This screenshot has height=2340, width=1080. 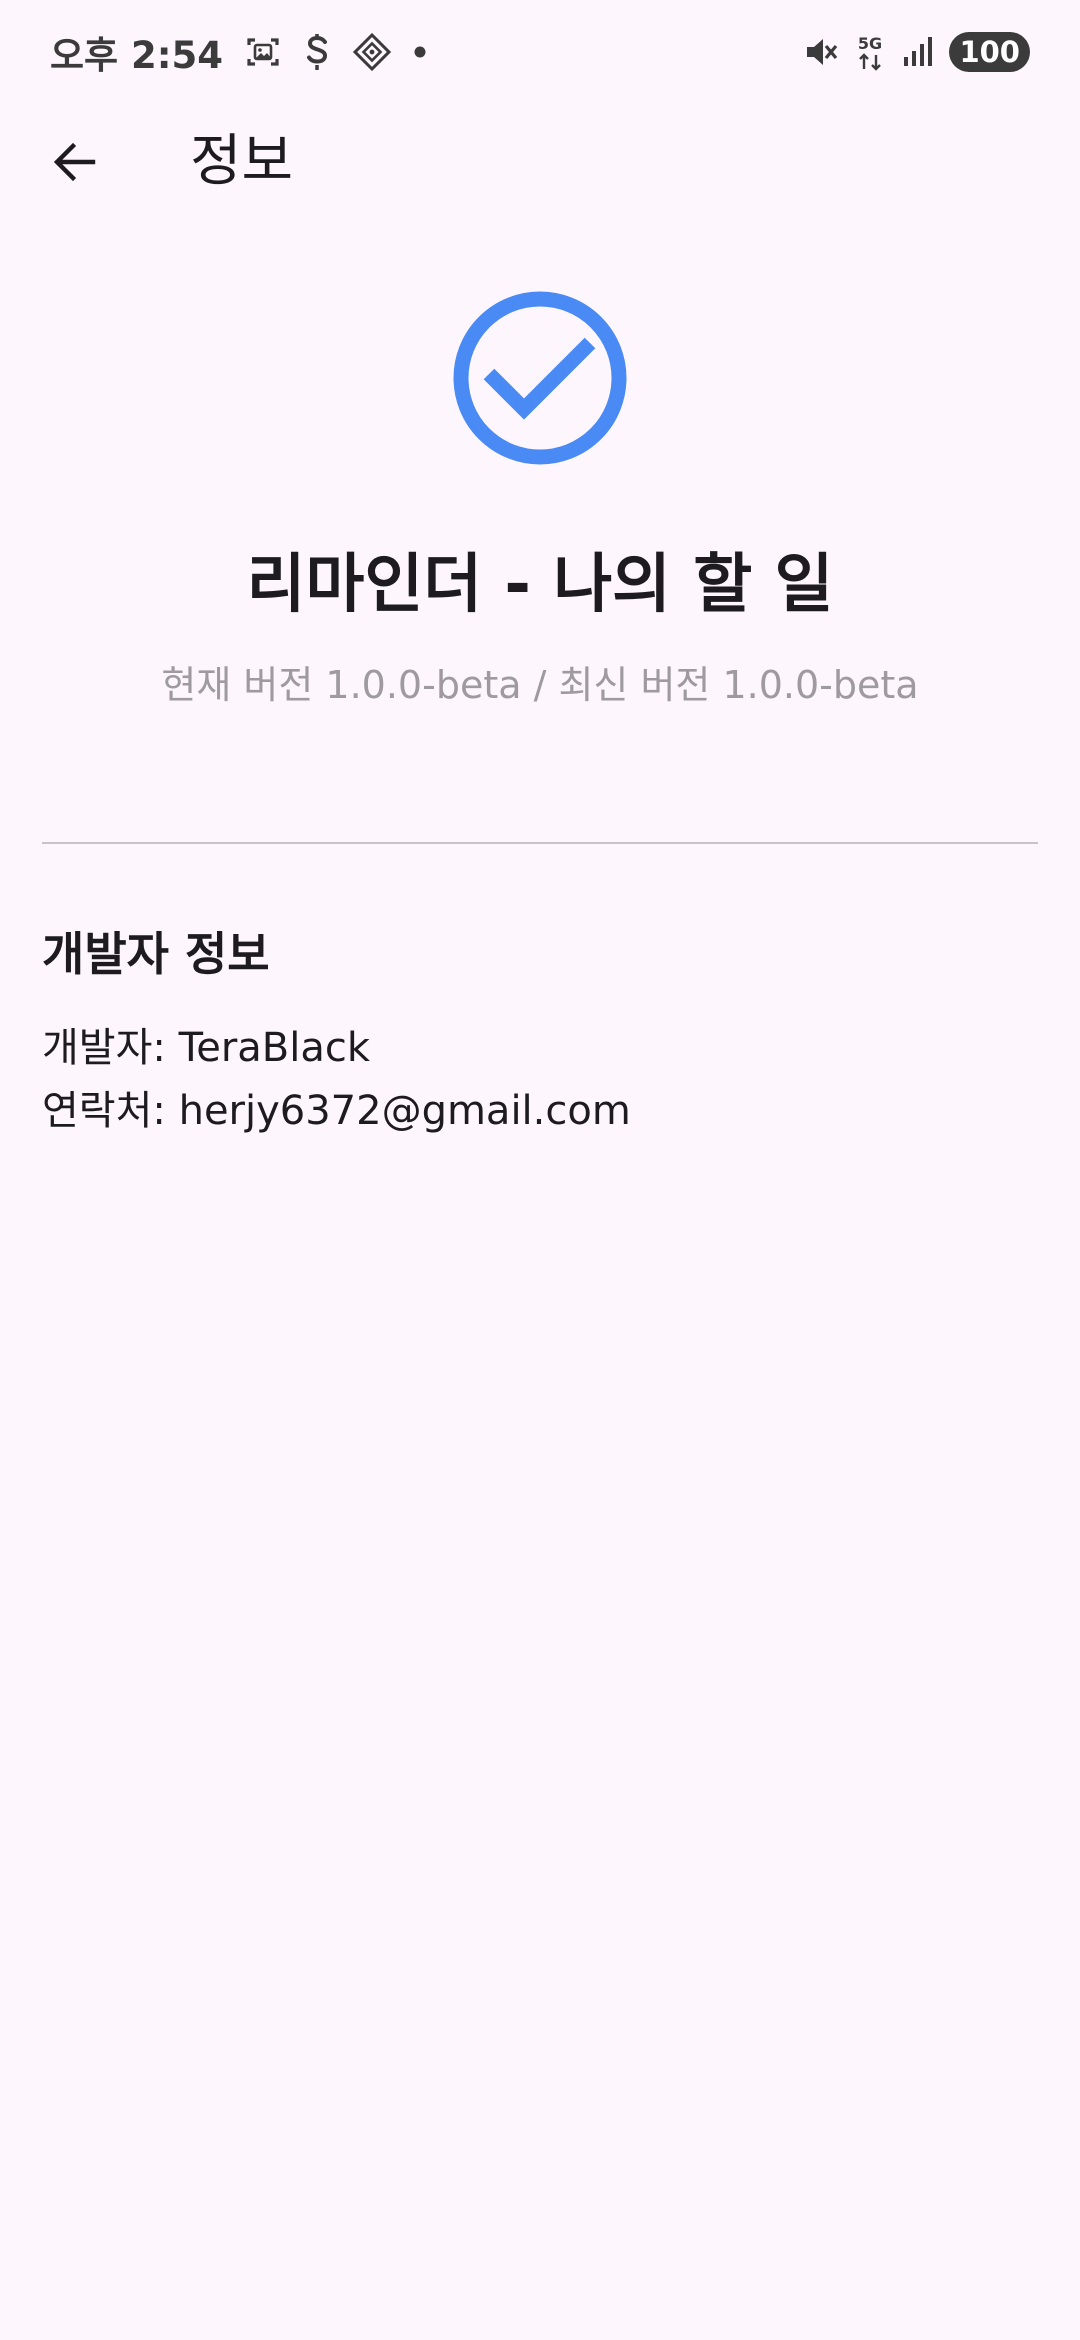 I want to click on status-right: 5G 100, so click(x=916, y=52).